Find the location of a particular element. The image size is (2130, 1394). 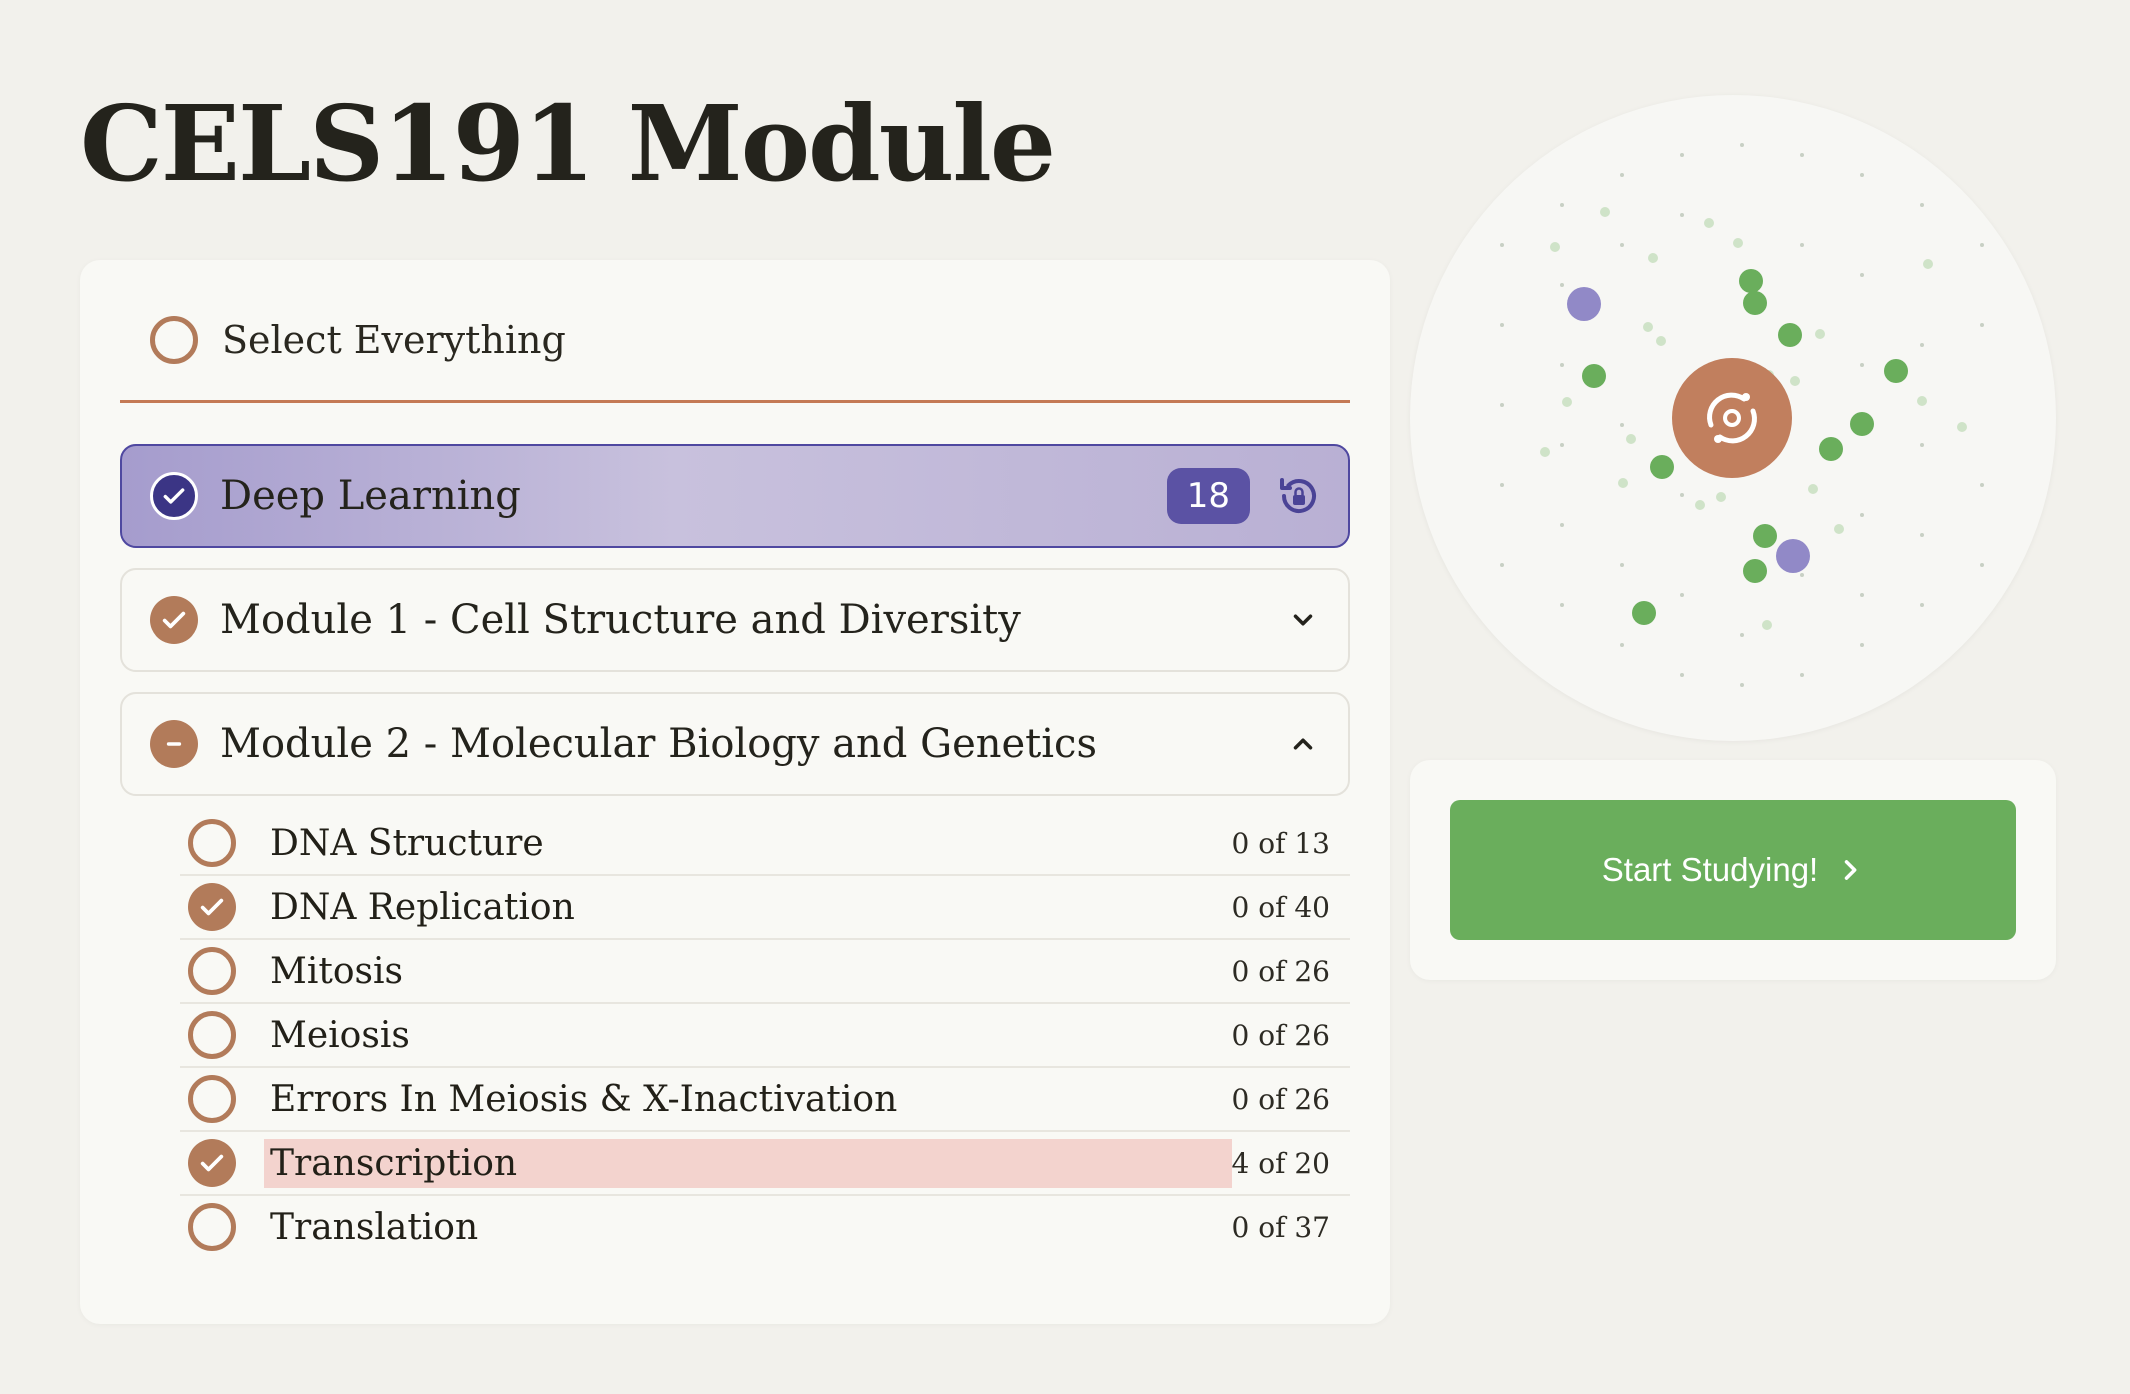

topic-item-transcription: Transcription 4 of 20 is located at coordinates (765, 1164).